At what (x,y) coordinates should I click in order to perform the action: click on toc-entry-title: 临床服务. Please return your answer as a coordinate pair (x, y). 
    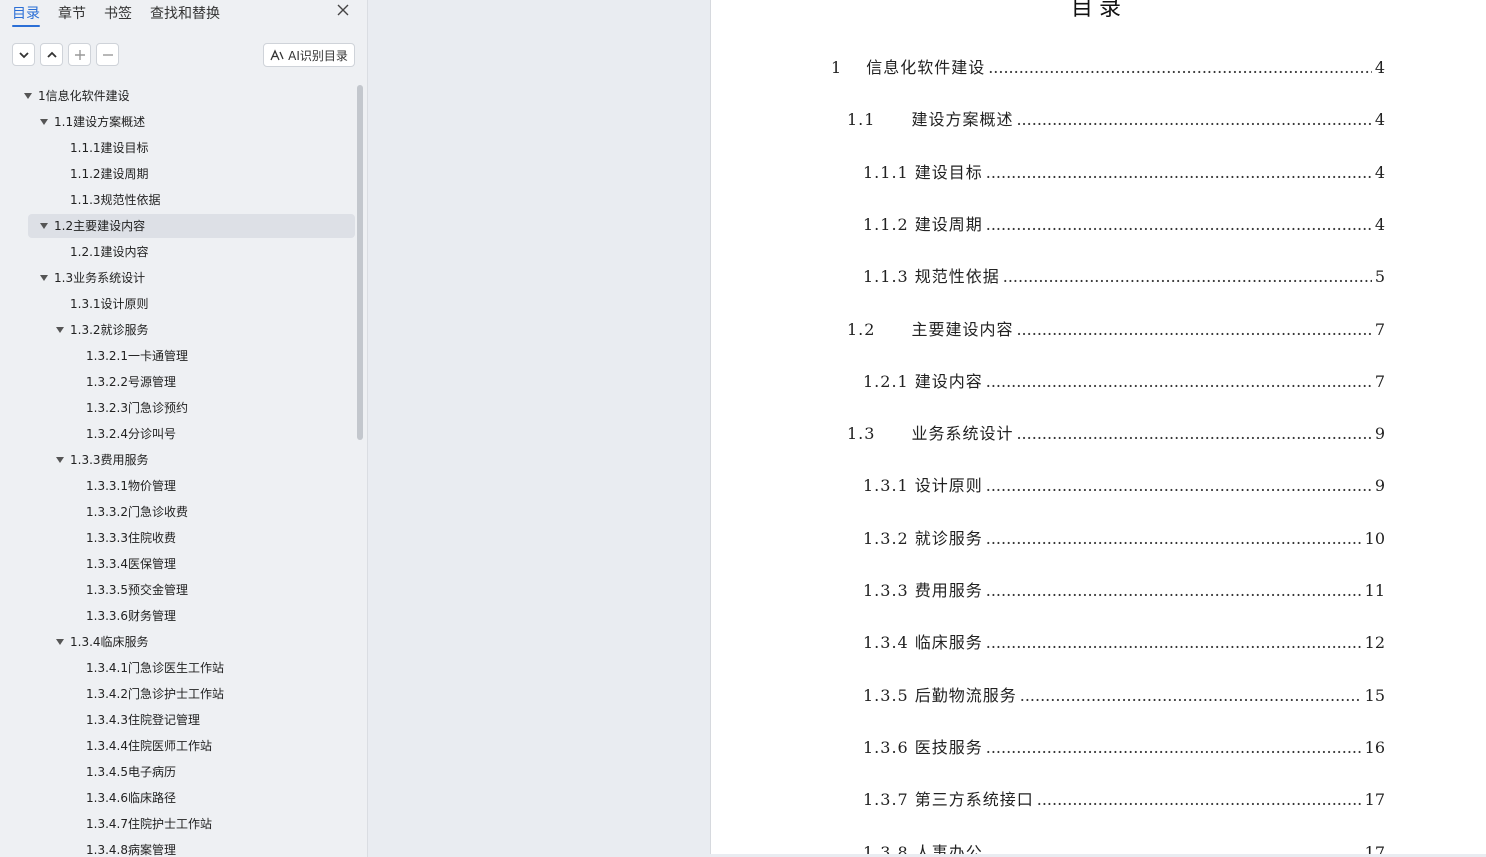
    Looking at the image, I should click on (948, 643).